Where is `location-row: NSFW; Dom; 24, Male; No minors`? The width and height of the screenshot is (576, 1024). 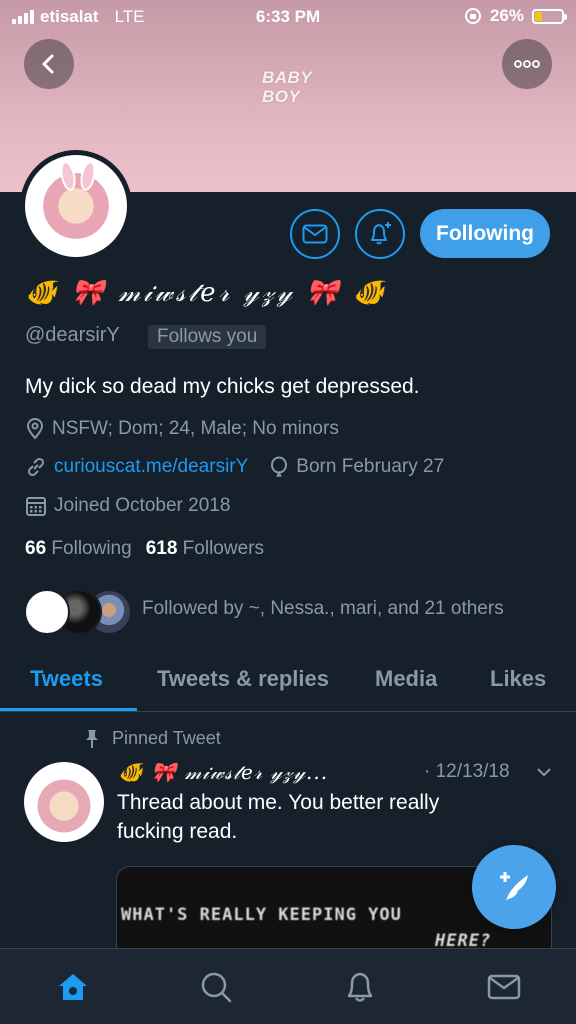 location-row: NSFW; Dom; 24, Male; No minors is located at coordinates (182, 429).